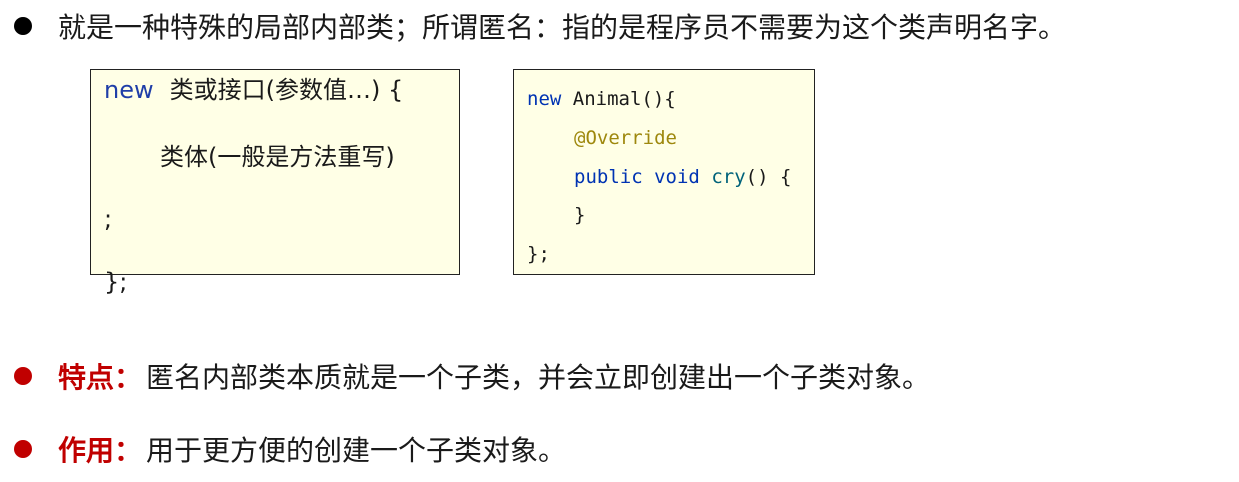  I want to click on code-method-rest: () {, so click(768, 177).